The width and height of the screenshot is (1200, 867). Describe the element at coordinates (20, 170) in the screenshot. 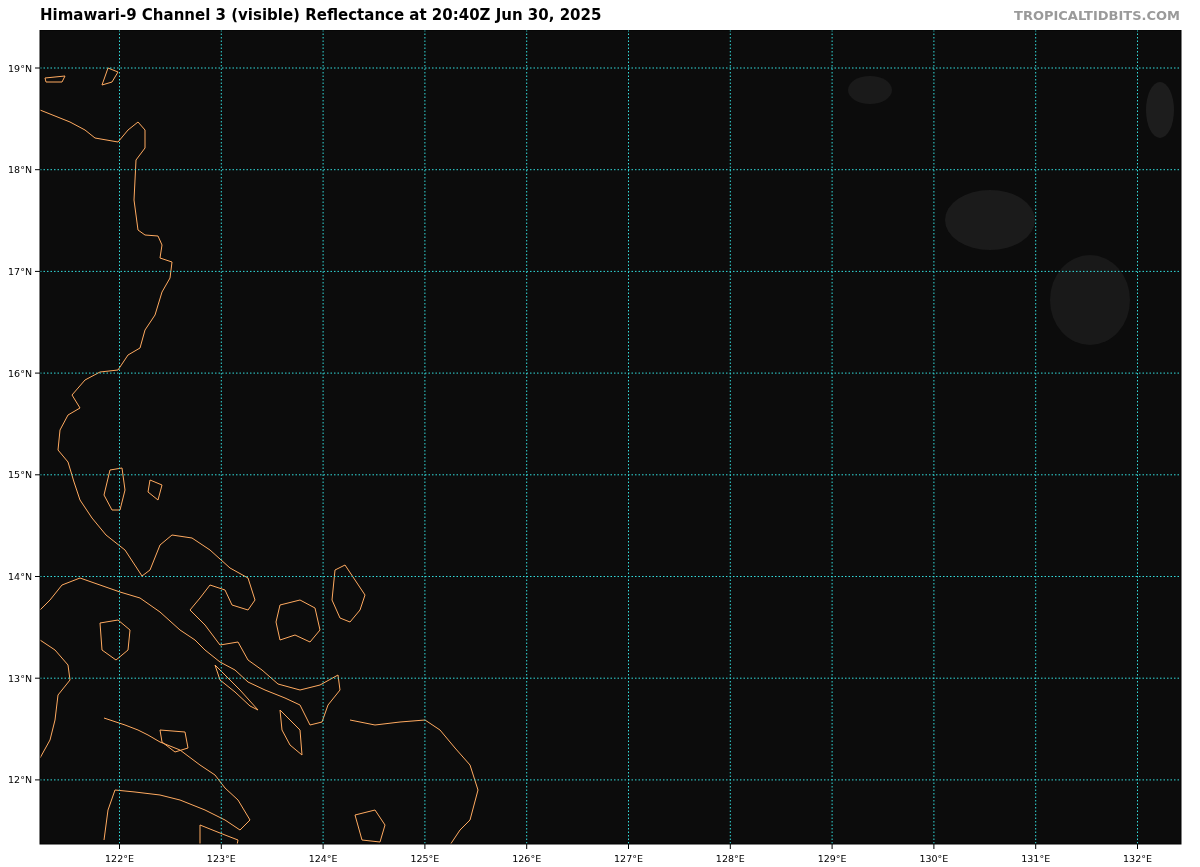

I see `latitude-label: 18°N` at that location.